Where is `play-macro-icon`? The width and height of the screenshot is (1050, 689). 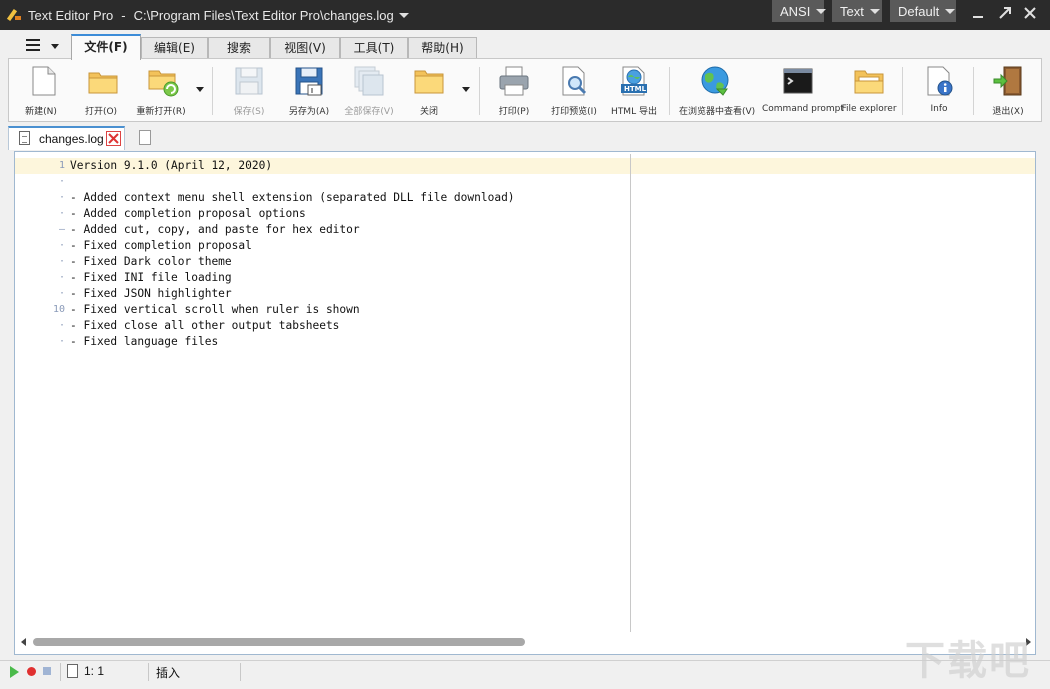 play-macro-icon is located at coordinates (14, 672).